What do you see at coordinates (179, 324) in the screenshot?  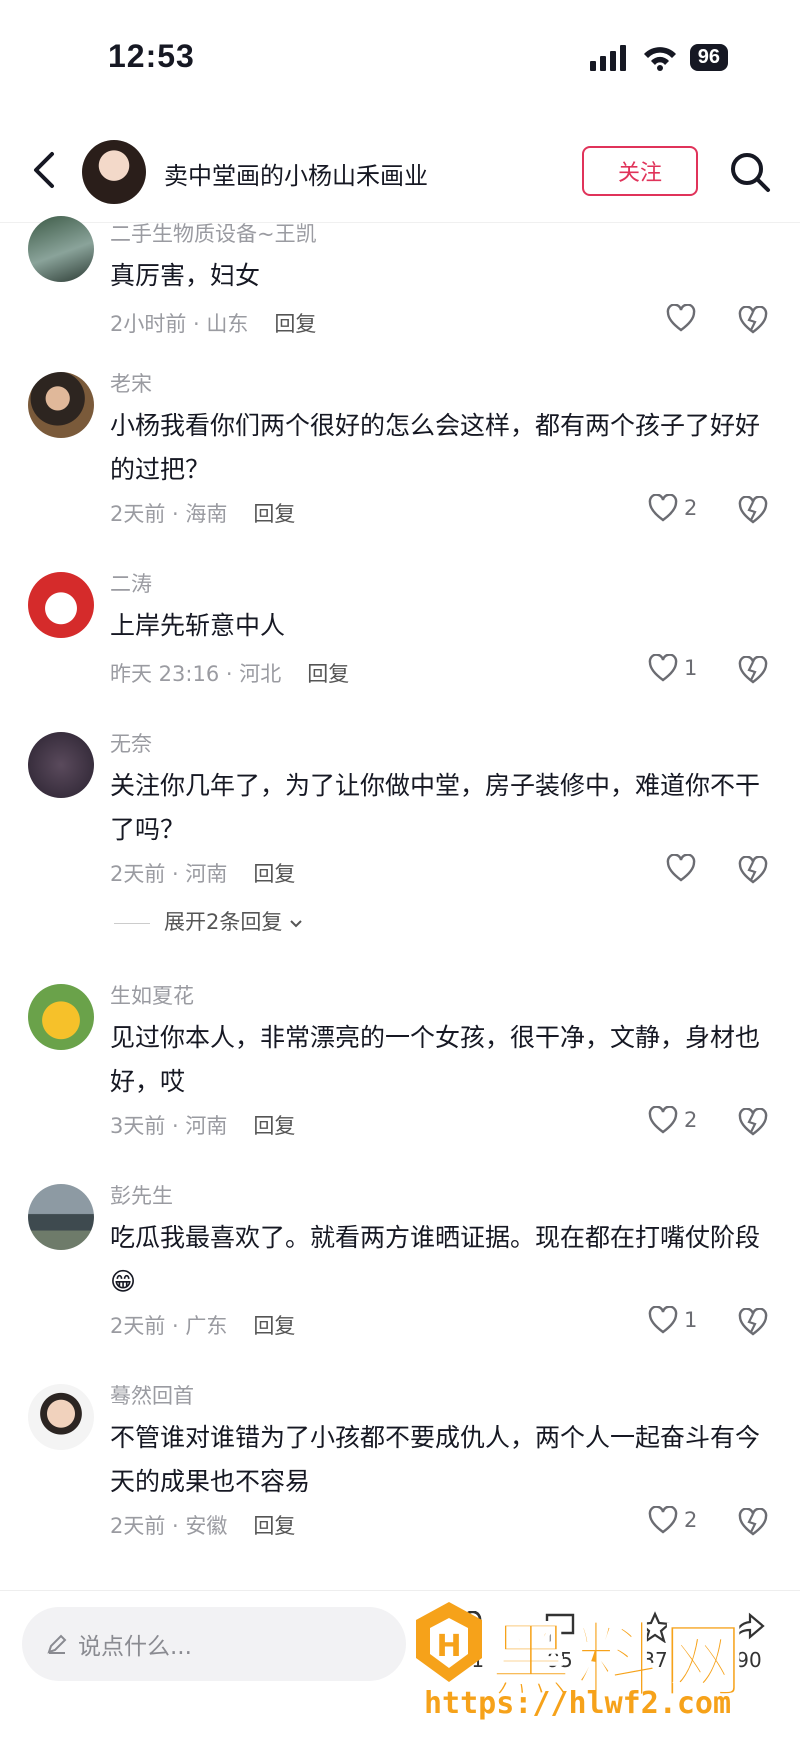 I see `comment-time-location: 2小时前 · 山东` at bounding box center [179, 324].